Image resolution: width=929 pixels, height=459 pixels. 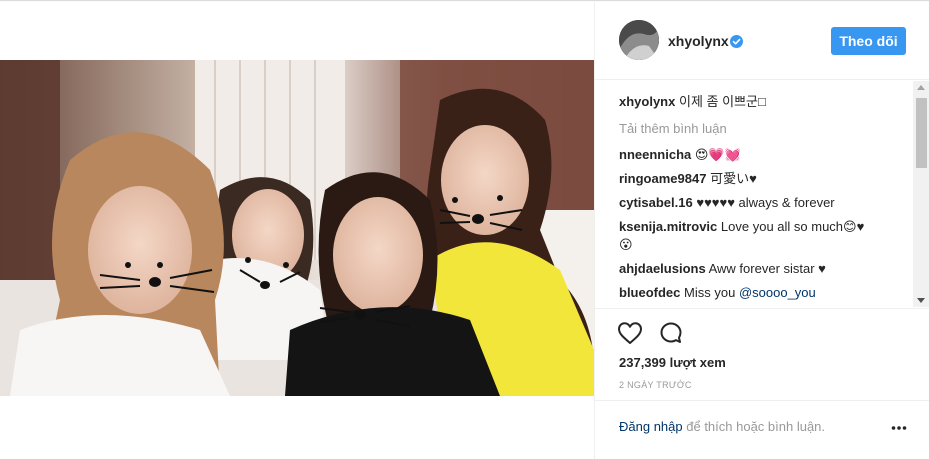 I want to click on heart-icon, so click(x=630, y=333).